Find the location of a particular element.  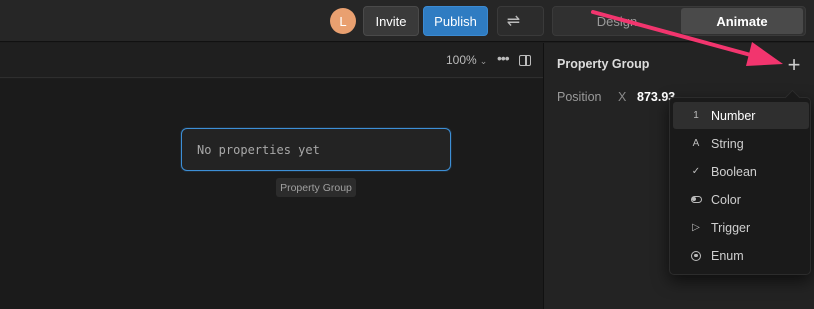

top-bar: L Invite Publish ⇌ Design Animate is located at coordinates (407, 21).